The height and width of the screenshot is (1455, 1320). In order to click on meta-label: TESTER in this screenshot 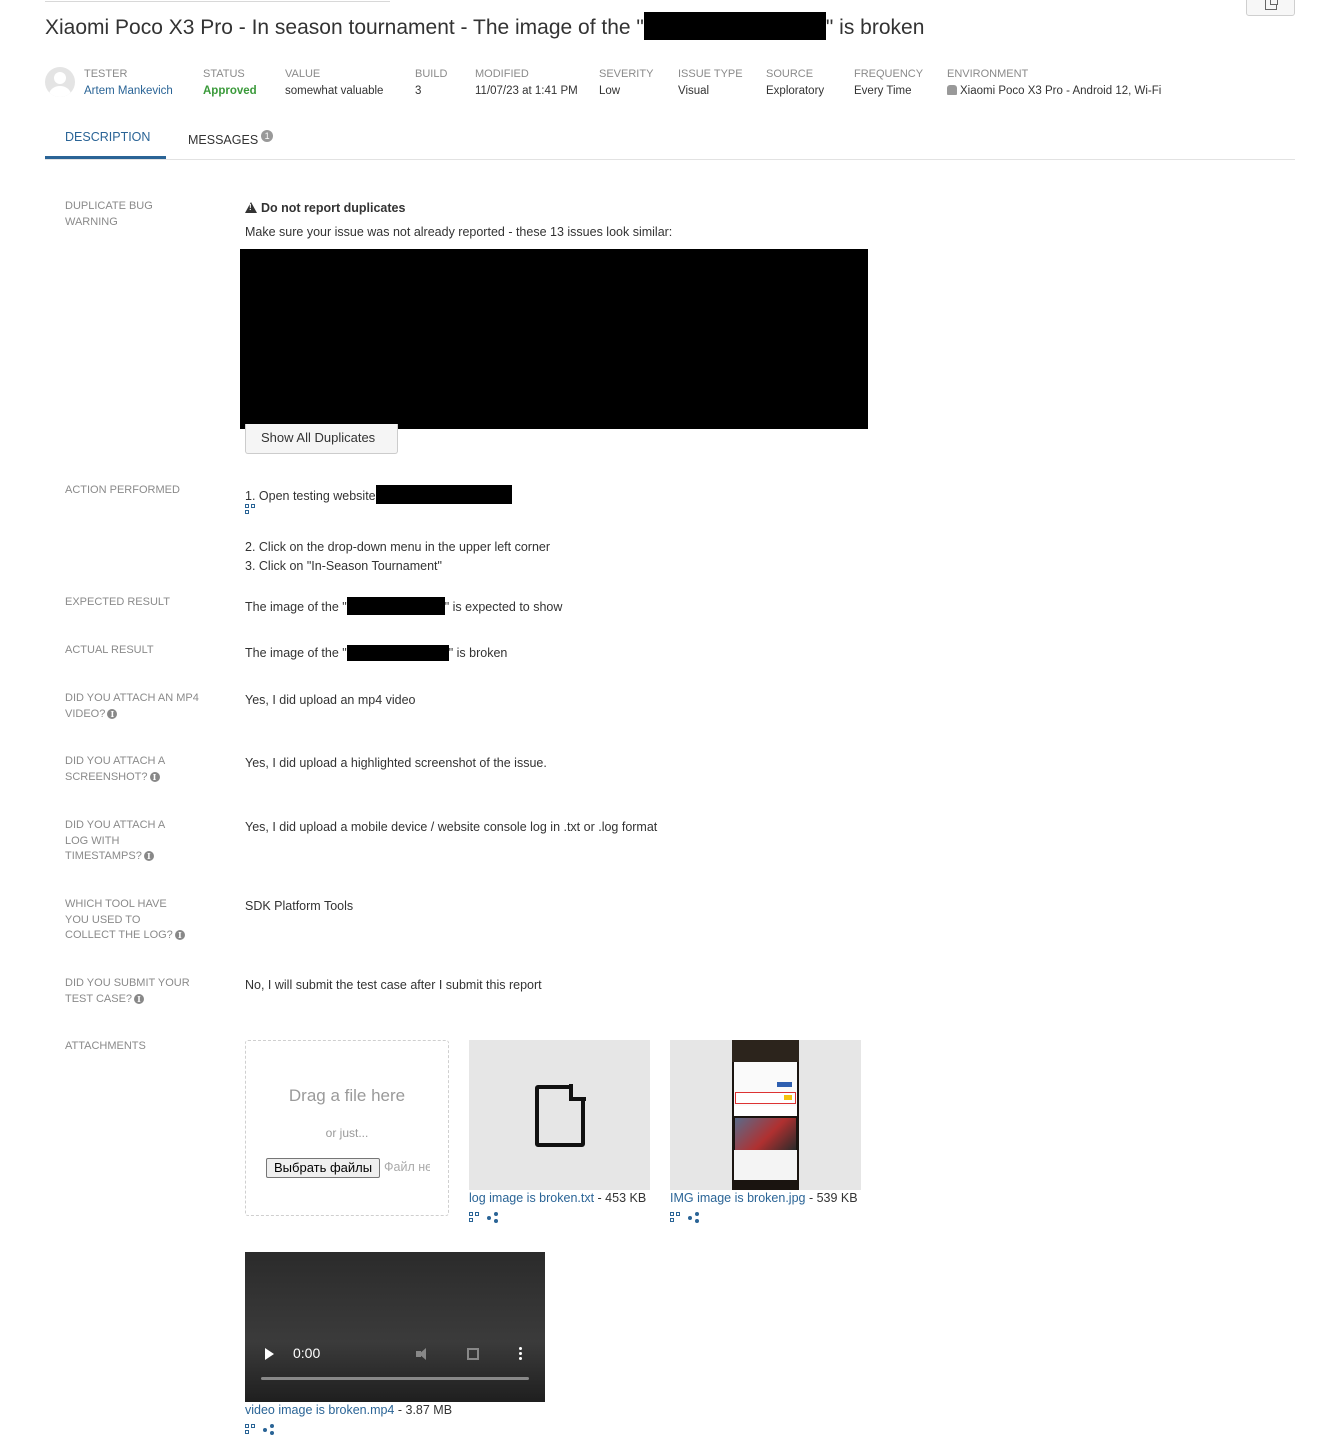, I will do `click(106, 74)`.